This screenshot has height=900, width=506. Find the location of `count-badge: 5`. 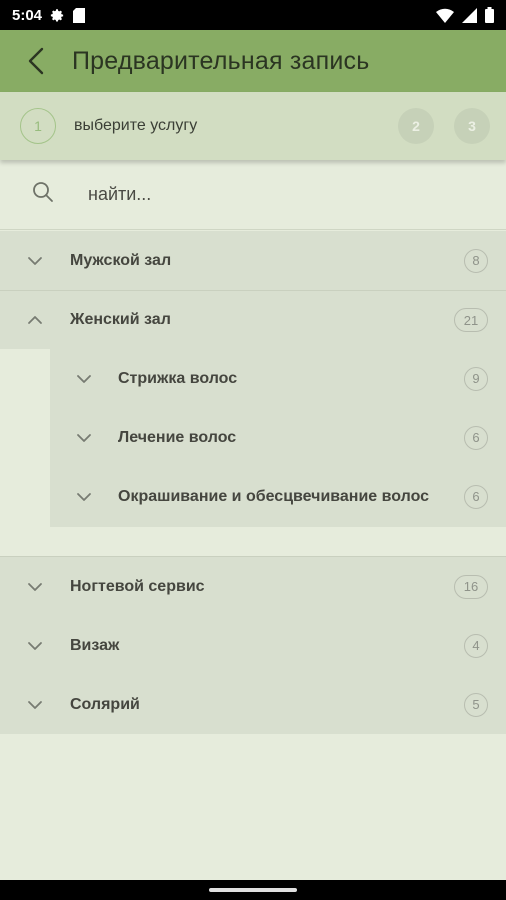

count-badge: 5 is located at coordinates (476, 704).